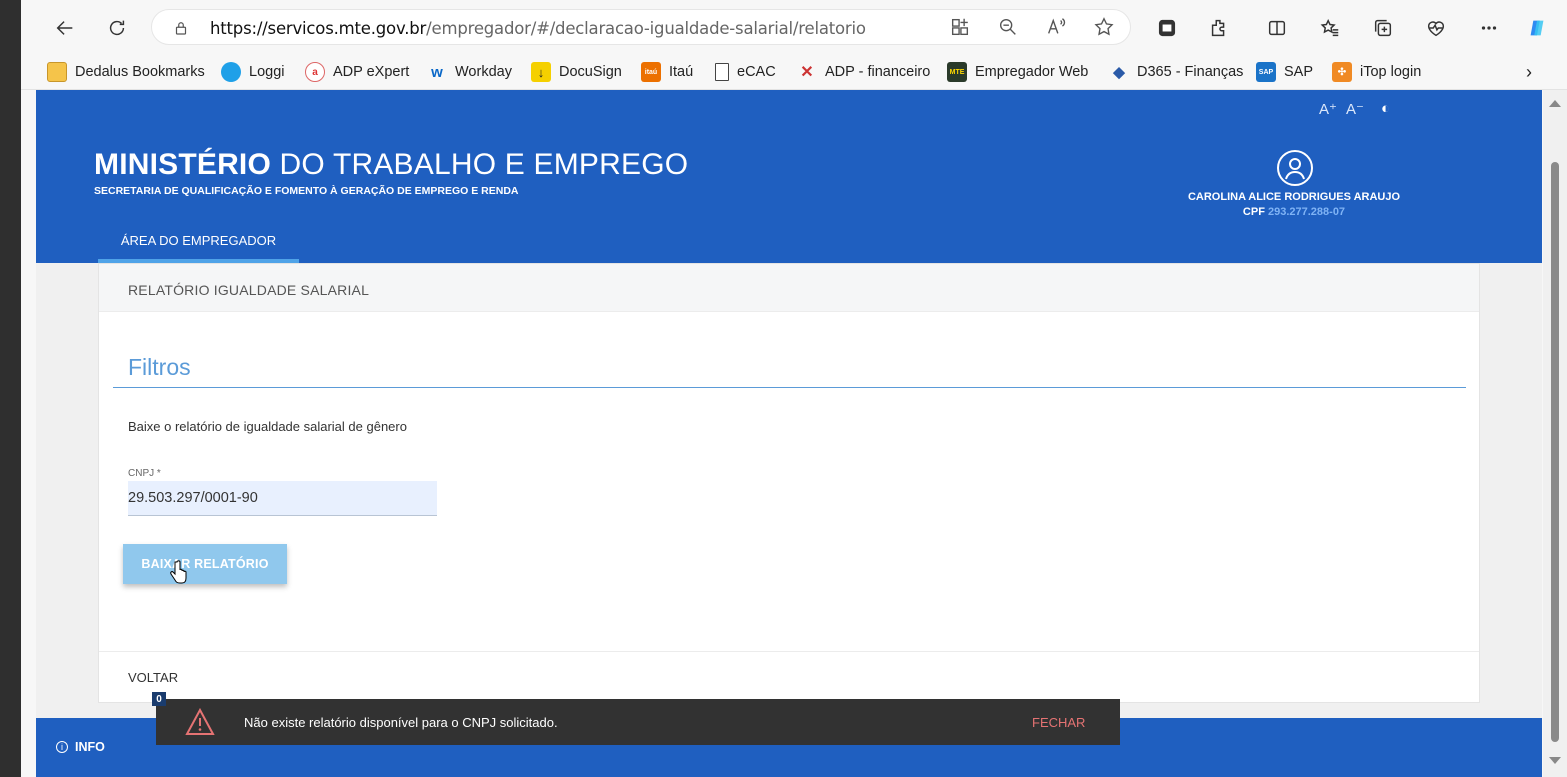 Image resolution: width=1567 pixels, height=777 pixels. What do you see at coordinates (1295, 168) in the screenshot?
I see `user-avatar-icon` at bounding box center [1295, 168].